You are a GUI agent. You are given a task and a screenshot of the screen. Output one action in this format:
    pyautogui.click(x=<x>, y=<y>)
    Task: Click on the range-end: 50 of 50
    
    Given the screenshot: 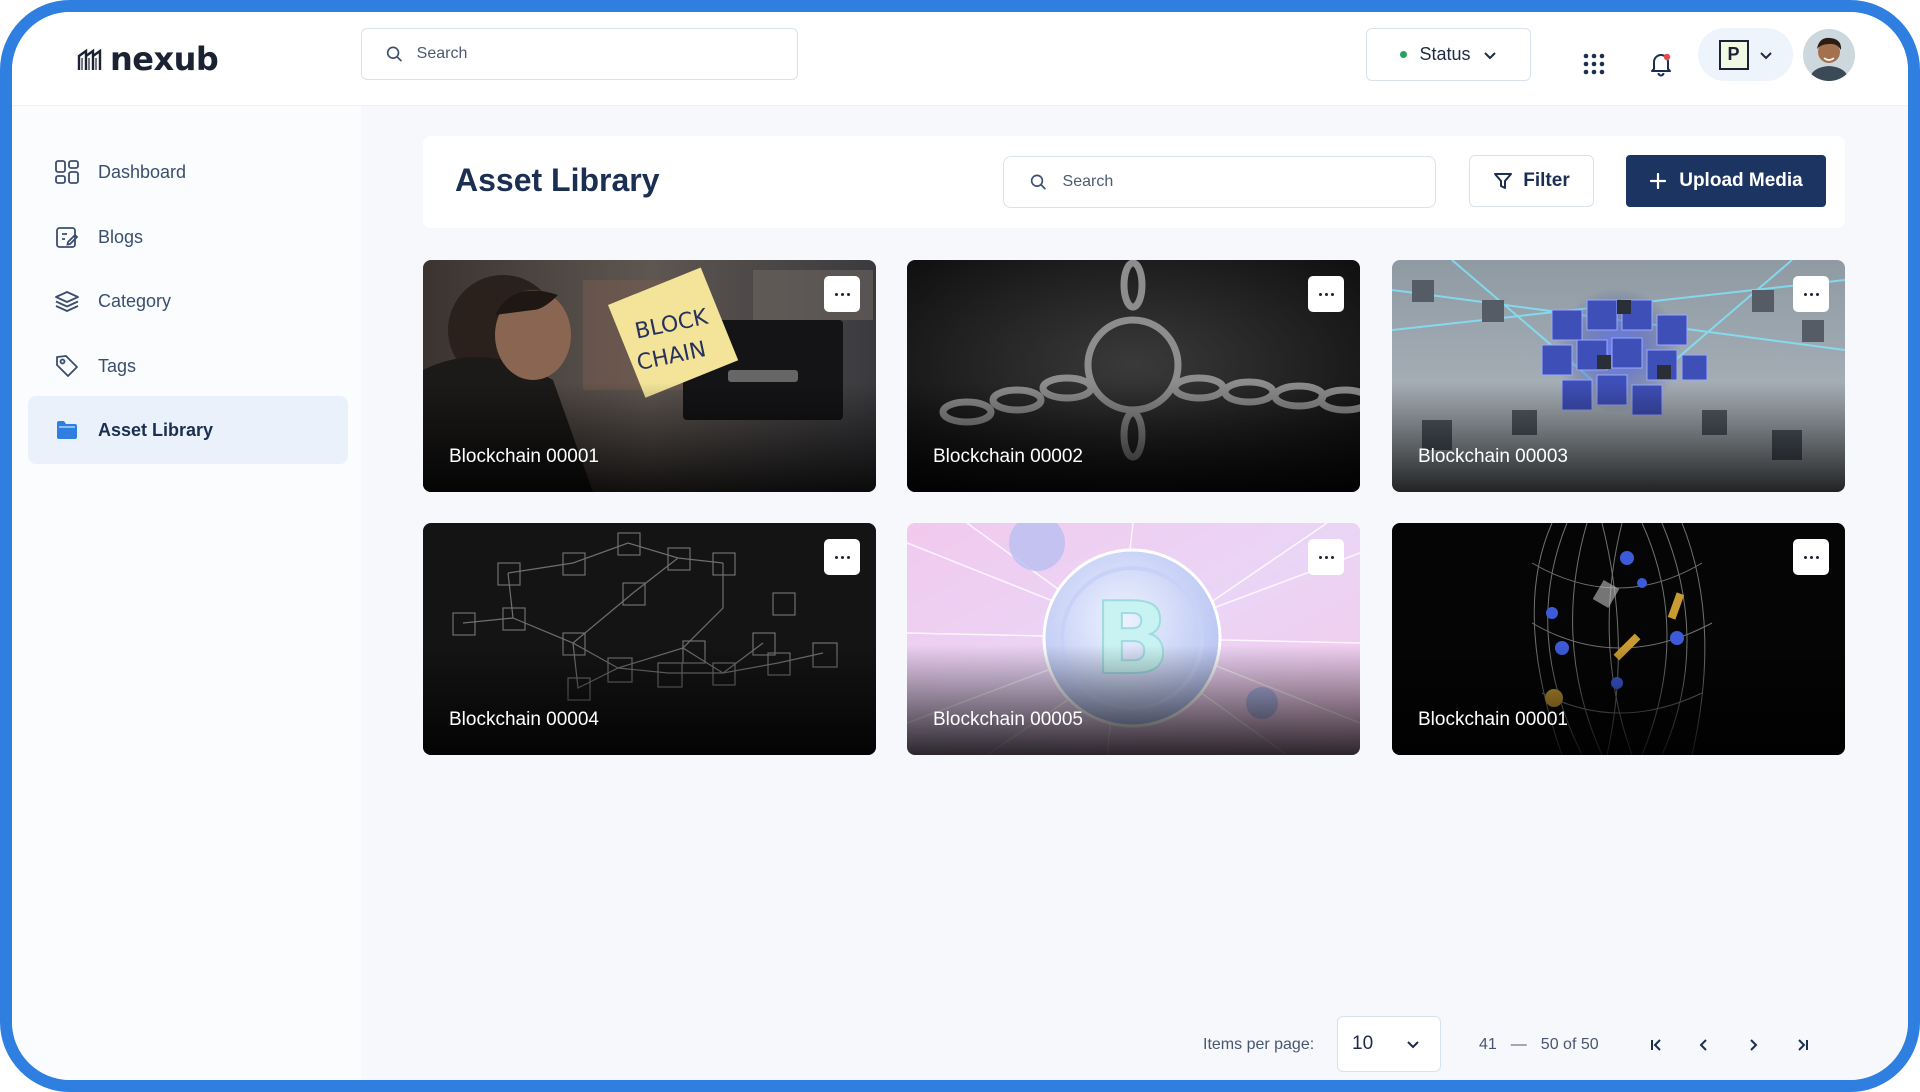 What is the action you would take?
    pyautogui.click(x=1569, y=1044)
    